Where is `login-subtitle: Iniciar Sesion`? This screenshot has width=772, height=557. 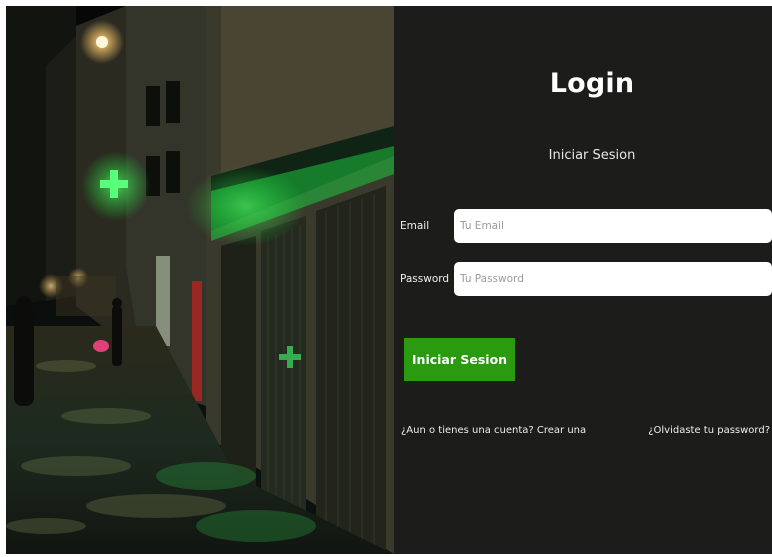 login-subtitle: Iniciar Sesion is located at coordinates (592, 155).